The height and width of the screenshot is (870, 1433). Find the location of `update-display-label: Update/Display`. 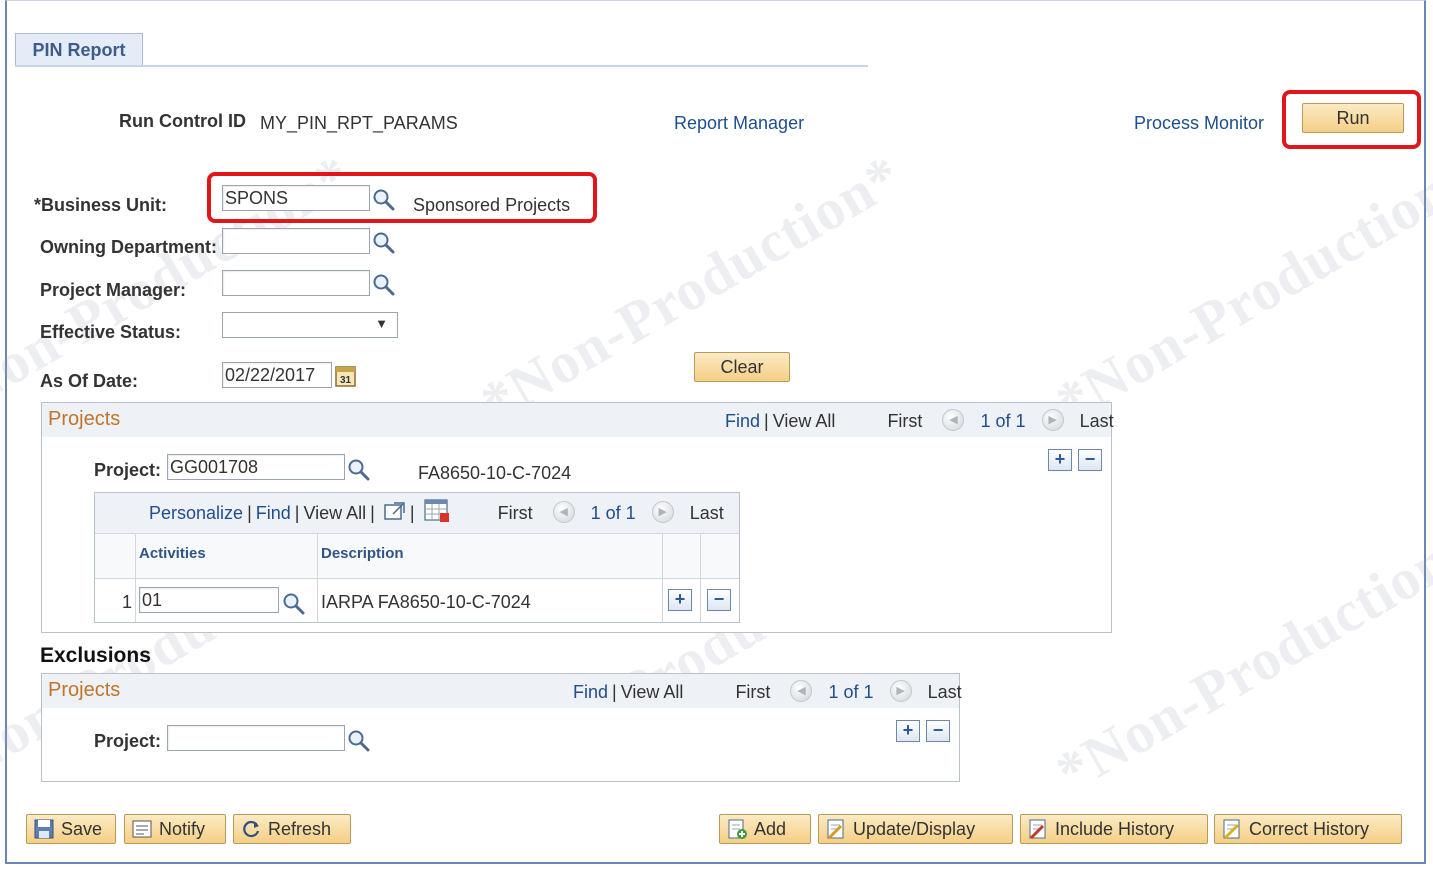

update-display-label: Update/Display is located at coordinates (914, 828).